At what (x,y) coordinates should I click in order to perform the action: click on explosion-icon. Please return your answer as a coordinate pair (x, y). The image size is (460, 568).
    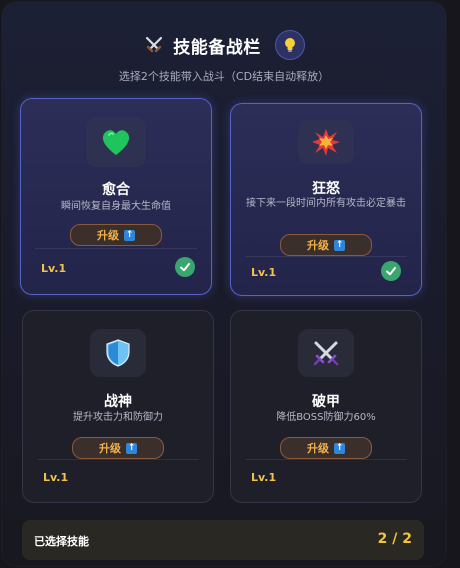
    Looking at the image, I should click on (326, 142).